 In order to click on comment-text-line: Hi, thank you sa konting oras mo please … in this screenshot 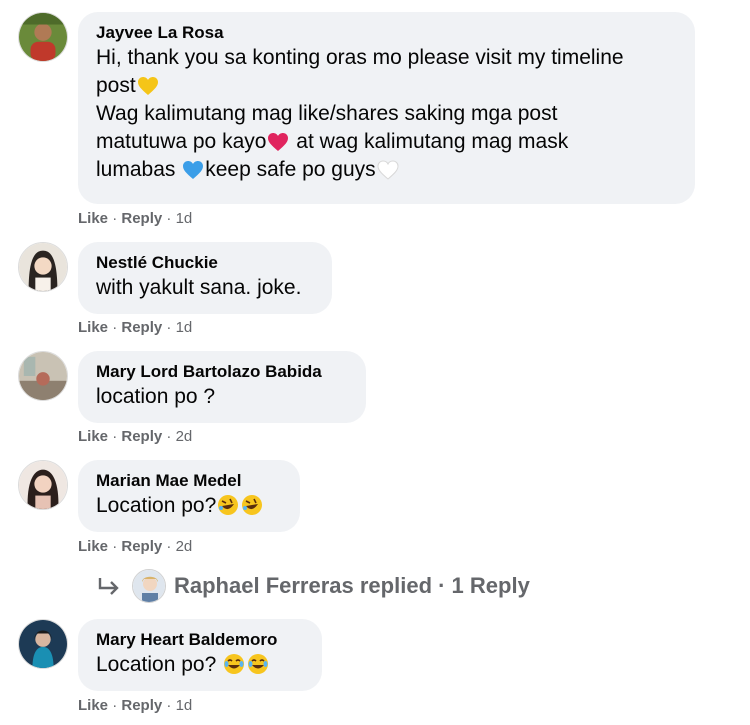, I will do `click(360, 57)`.